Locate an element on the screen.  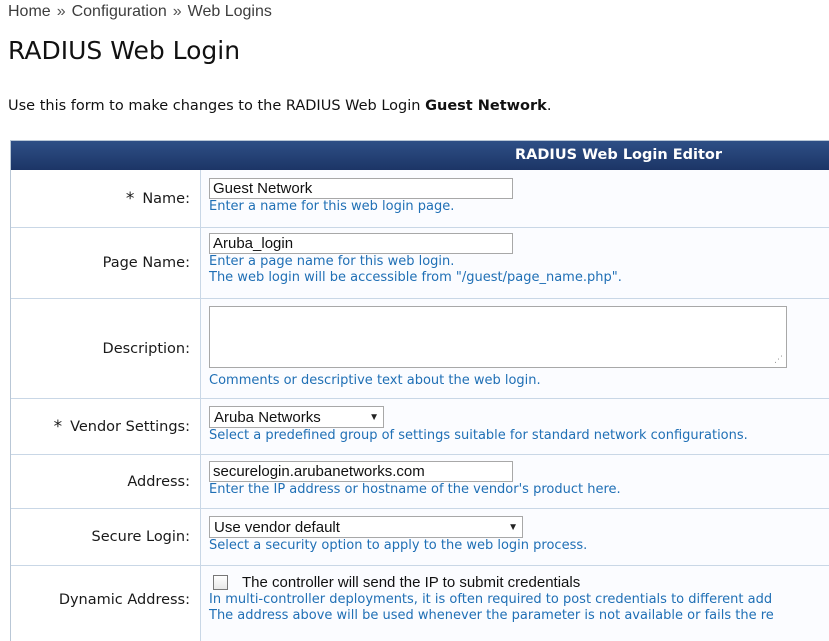
name-hint: Enter a name for this web login page. is located at coordinates (332, 206).